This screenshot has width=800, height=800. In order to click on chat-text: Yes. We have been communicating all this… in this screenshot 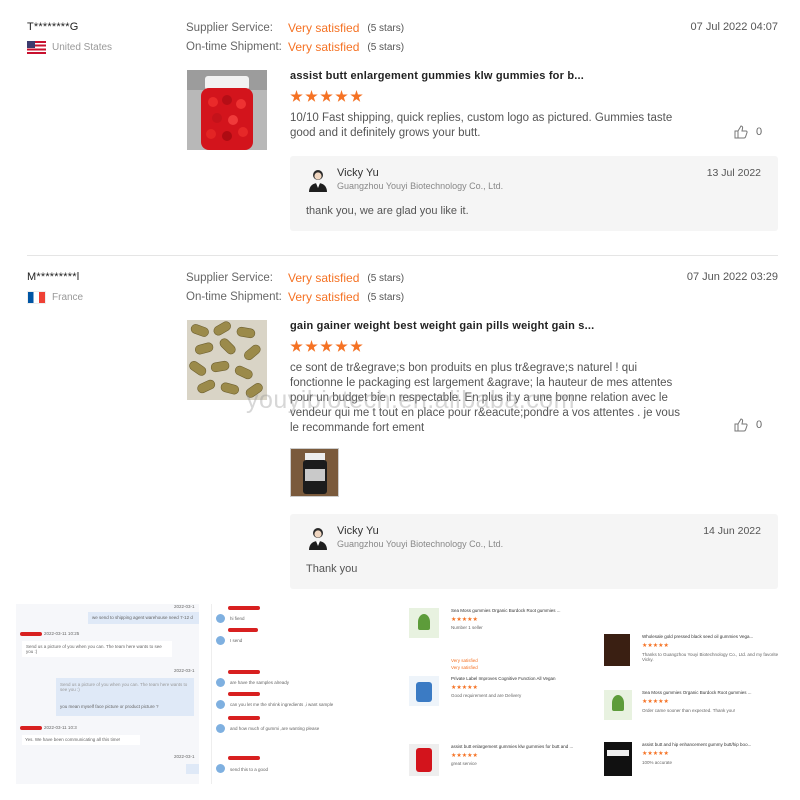, I will do `click(73, 739)`.